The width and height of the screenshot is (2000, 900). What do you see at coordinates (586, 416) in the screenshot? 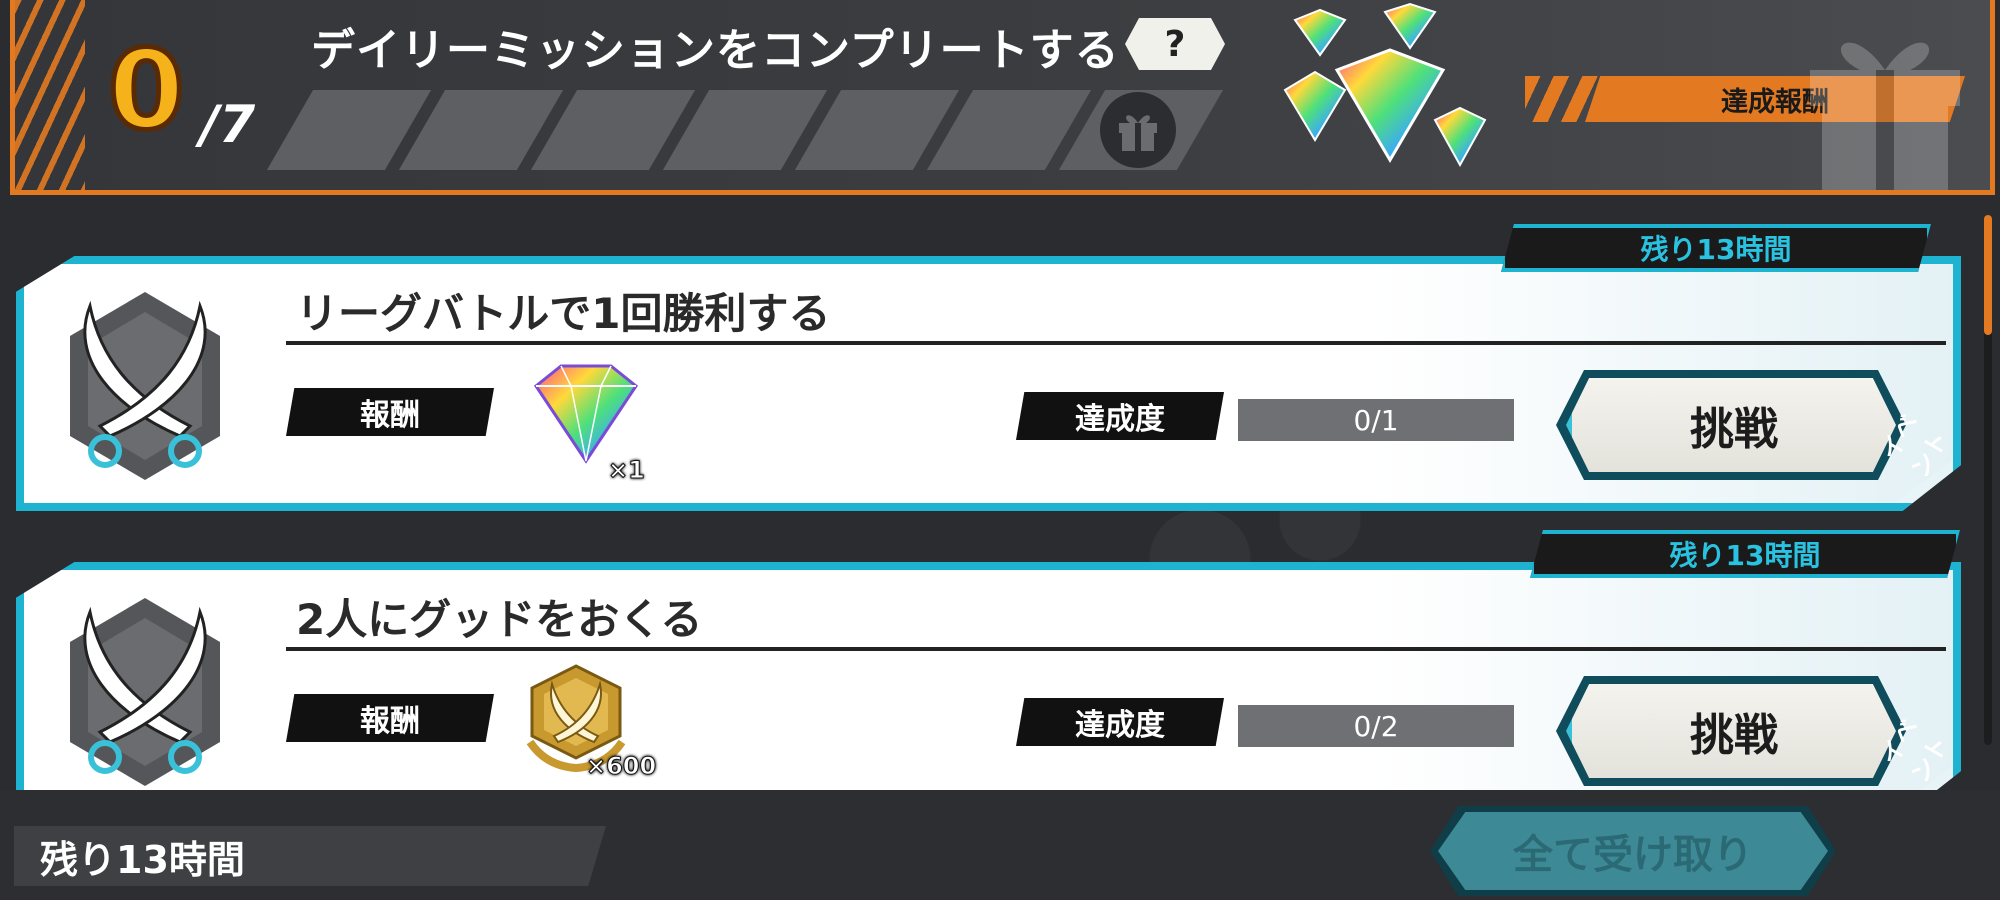
I see `rainbow-gem-icon` at bounding box center [586, 416].